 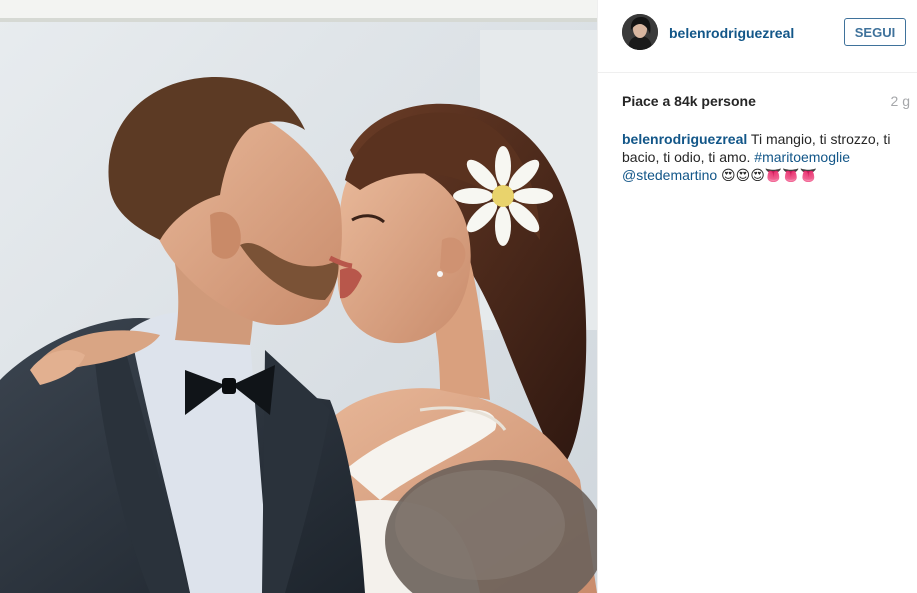 I want to click on caption-username: belenrodriguezreal, so click(x=684, y=139).